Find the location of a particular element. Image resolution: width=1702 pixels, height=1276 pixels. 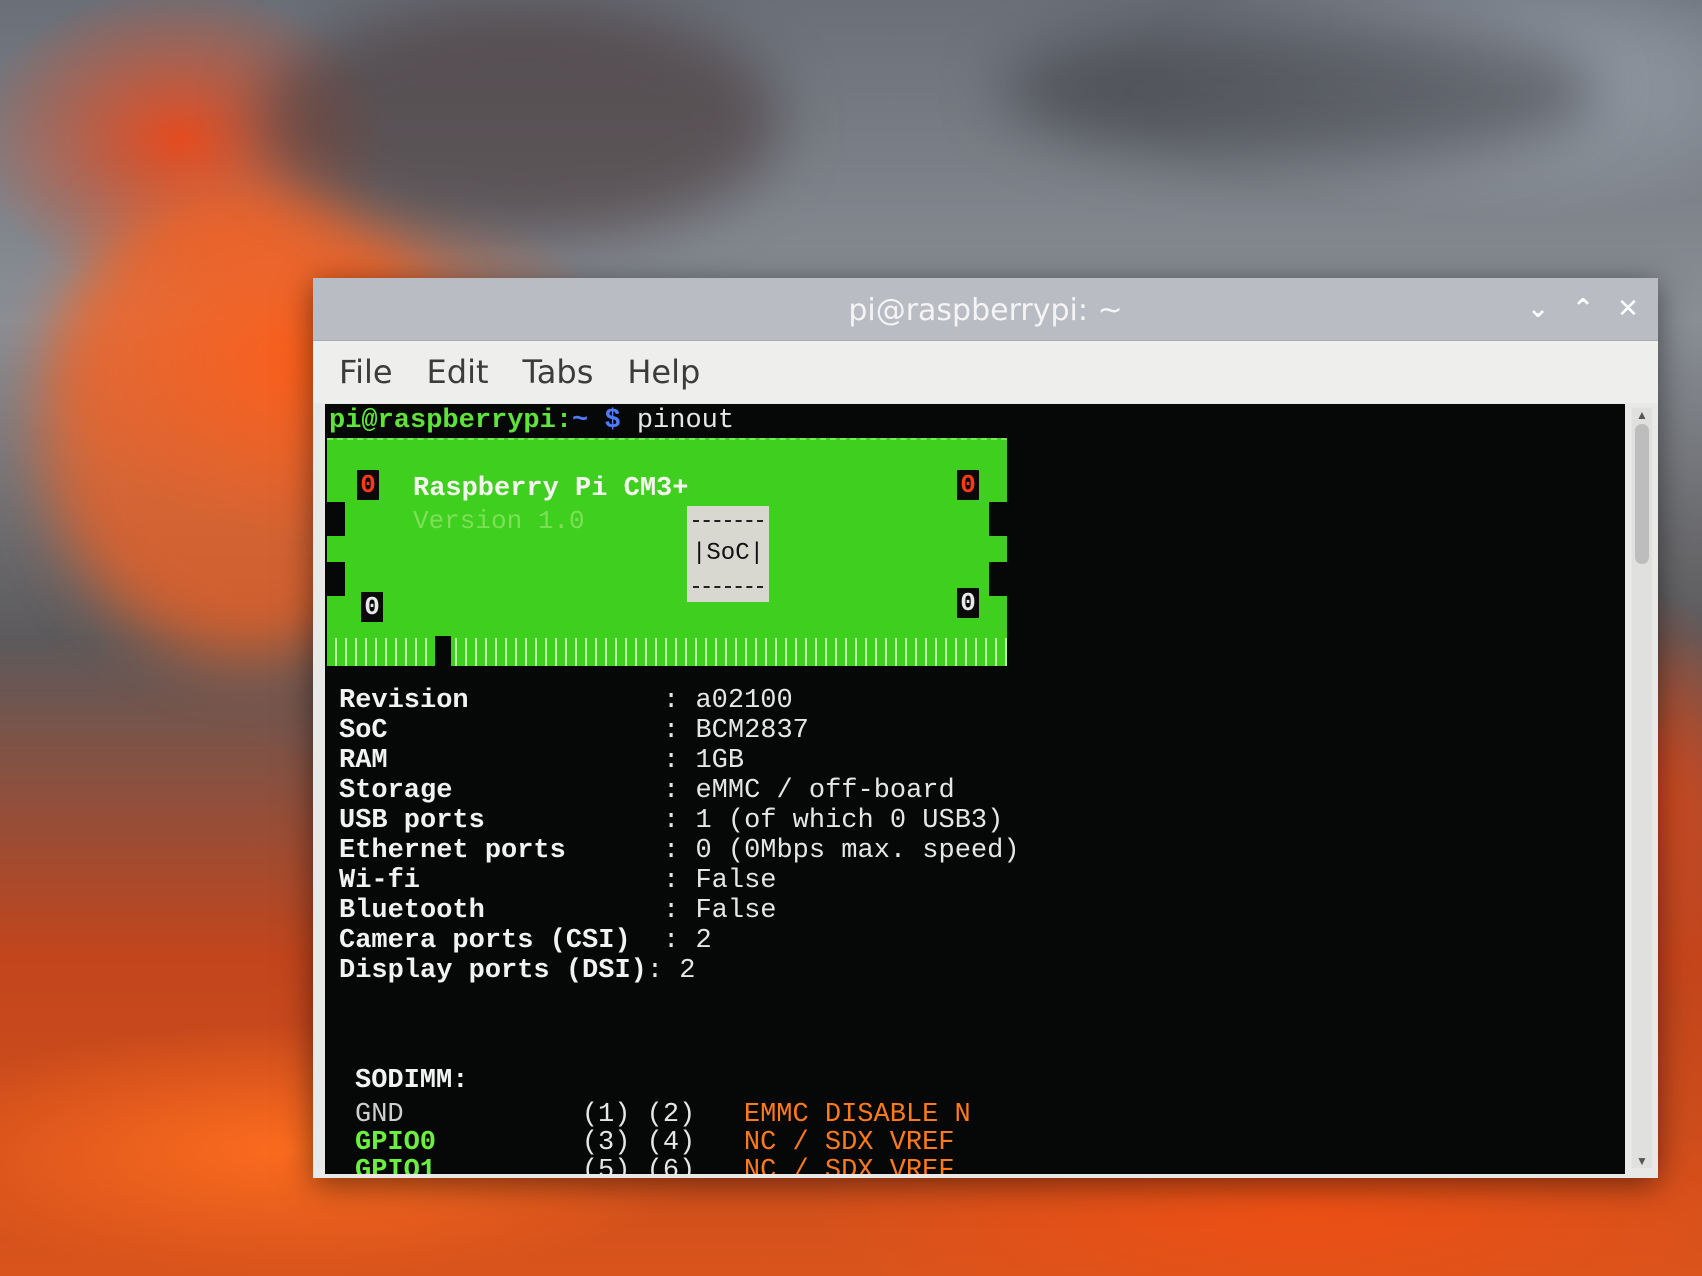

pin-left-label: GPIO1 is located at coordinates (396, 1165).